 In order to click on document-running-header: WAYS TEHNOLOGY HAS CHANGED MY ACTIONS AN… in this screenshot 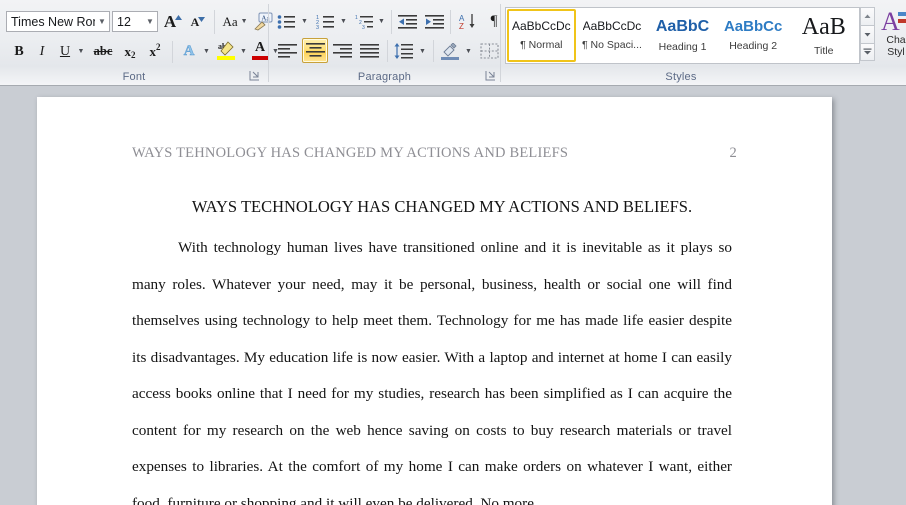, I will do `click(434, 153)`.